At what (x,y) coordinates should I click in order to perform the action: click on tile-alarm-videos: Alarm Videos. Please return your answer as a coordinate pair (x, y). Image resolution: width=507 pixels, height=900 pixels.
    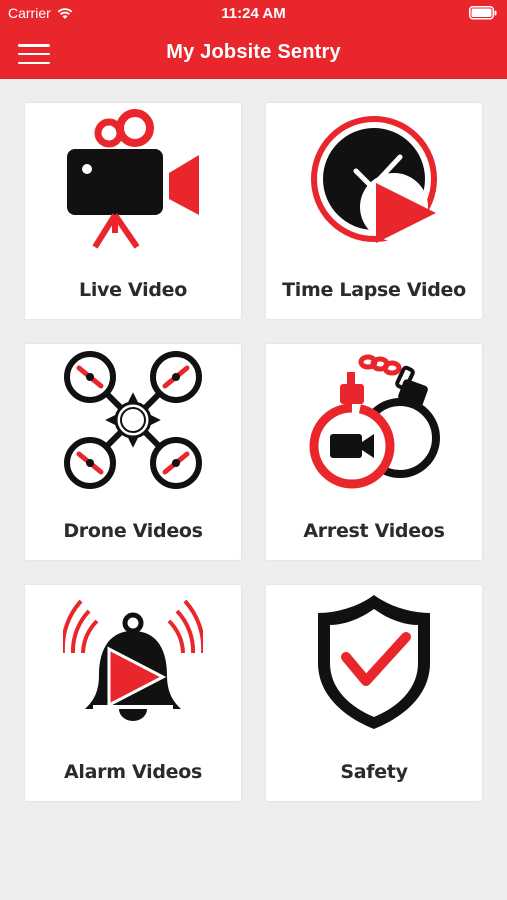
    Looking at the image, I should click on (133, 693).